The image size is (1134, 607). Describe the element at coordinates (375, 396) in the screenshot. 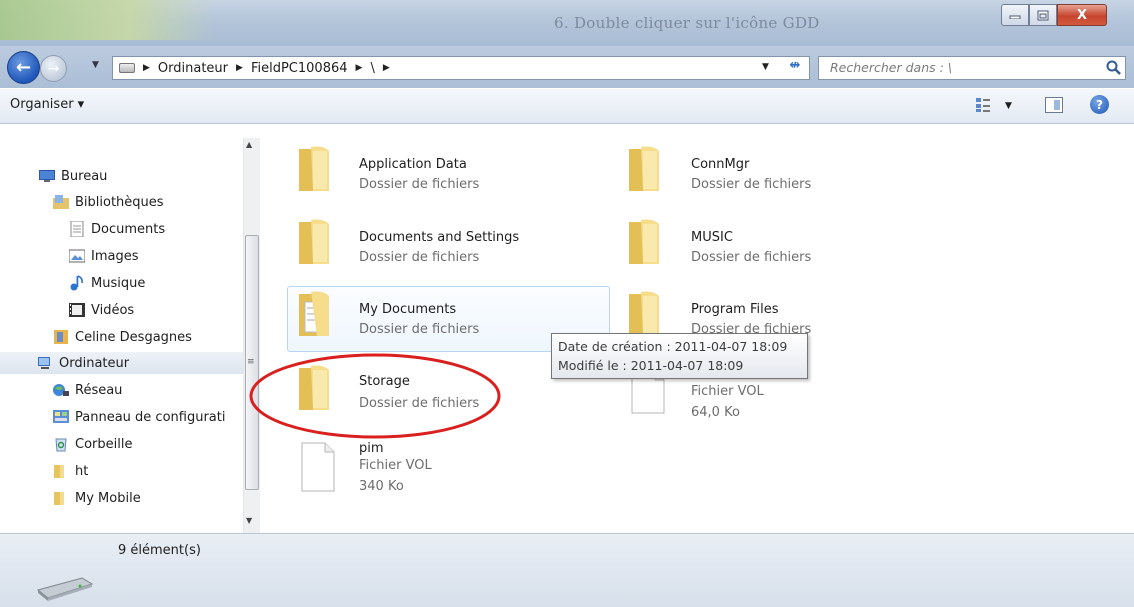

I see `highlight-circle-annotation` at that location.